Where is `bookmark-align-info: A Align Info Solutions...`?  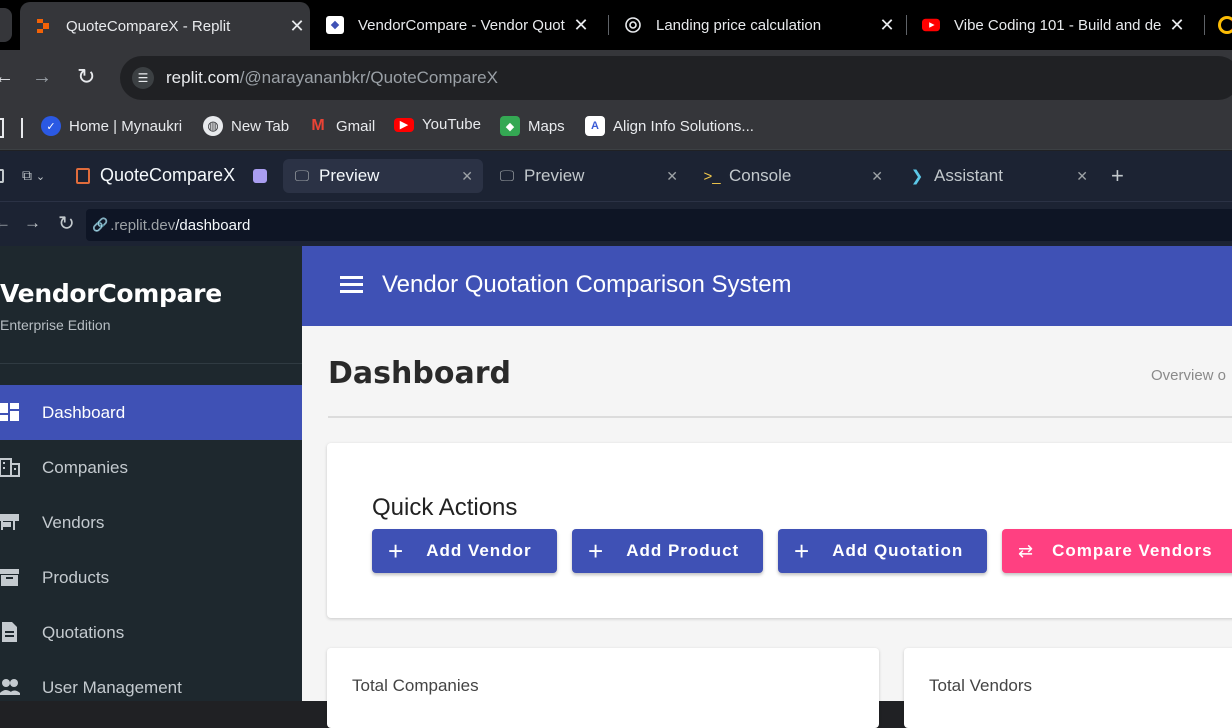
bookmark-align-info: A Align Info Solutions... is located at coordinates (669, 126).